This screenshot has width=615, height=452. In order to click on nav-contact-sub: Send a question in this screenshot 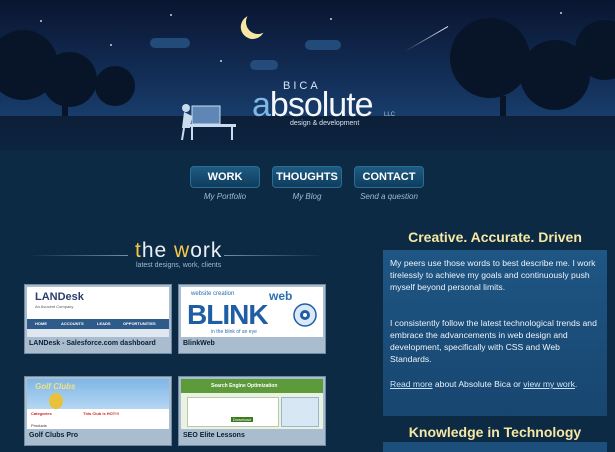, I will do `click(389, 196)`.